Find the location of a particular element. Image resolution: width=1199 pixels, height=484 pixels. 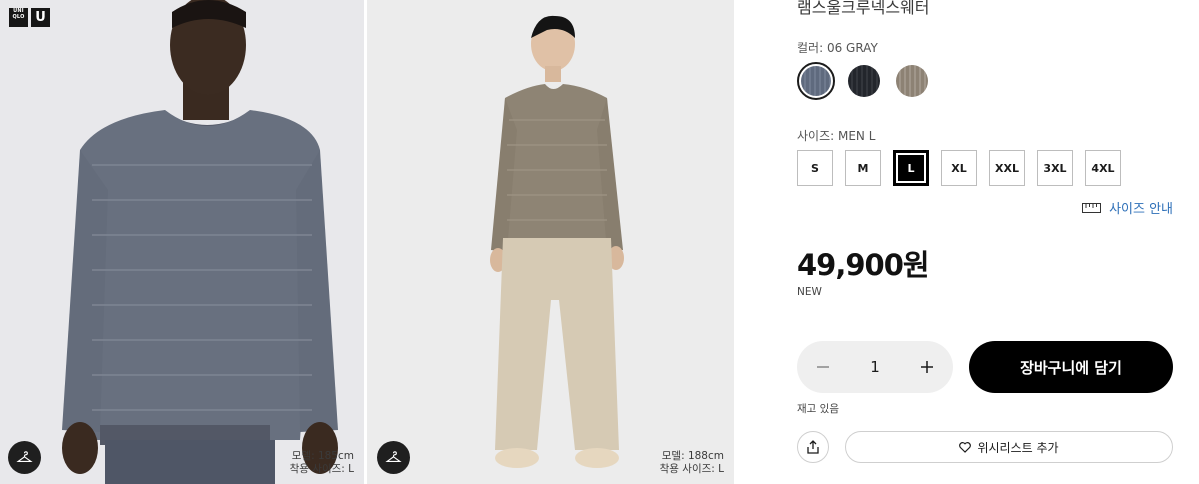

model-info: 모델: 185cm 착용 사이즈: L is located at coordinates (322, 463).